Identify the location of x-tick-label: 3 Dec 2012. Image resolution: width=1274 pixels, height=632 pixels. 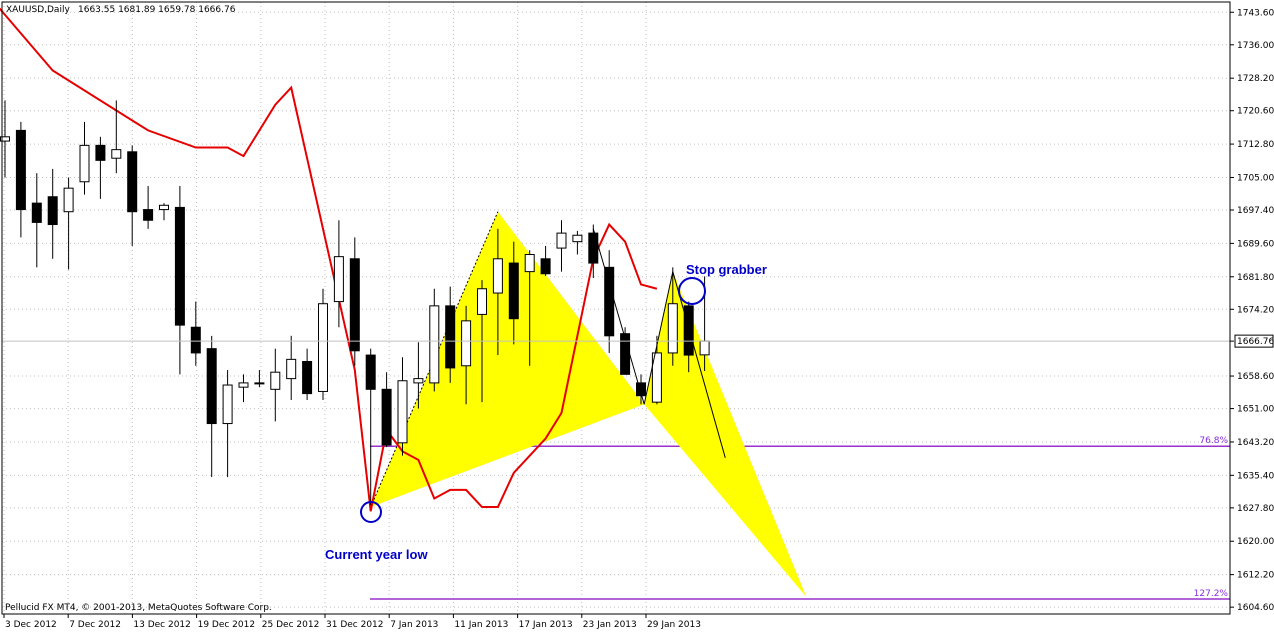
(31, 625).